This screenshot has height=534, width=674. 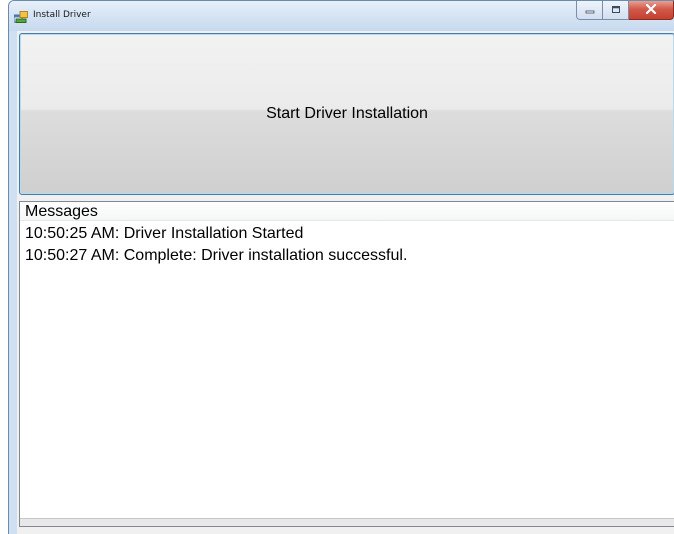 What do you see at coordinates (62, 15) in the screenshot?
I see `window-title: Install Driver` at bounding box center [62, 15].